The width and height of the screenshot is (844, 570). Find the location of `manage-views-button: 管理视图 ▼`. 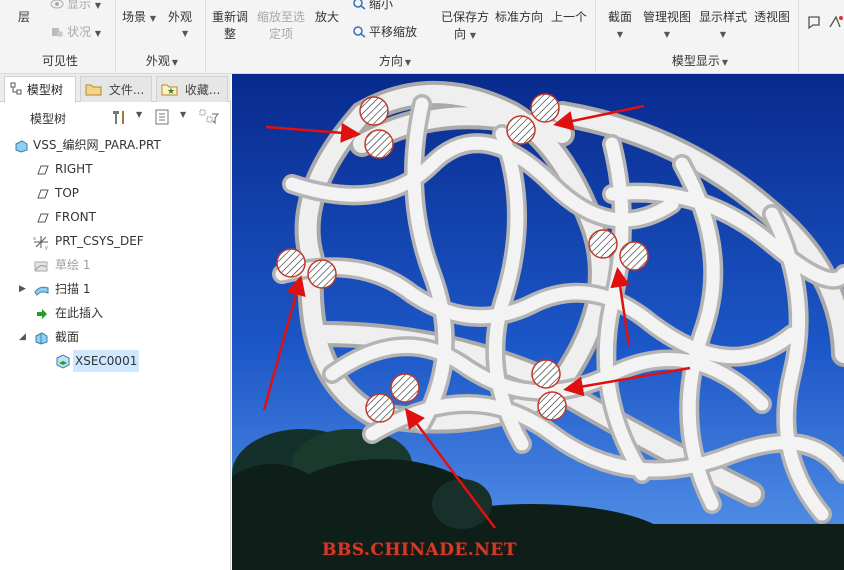

manage-views-button: 管理视图 ▼ is located at coordinates (667, 26).